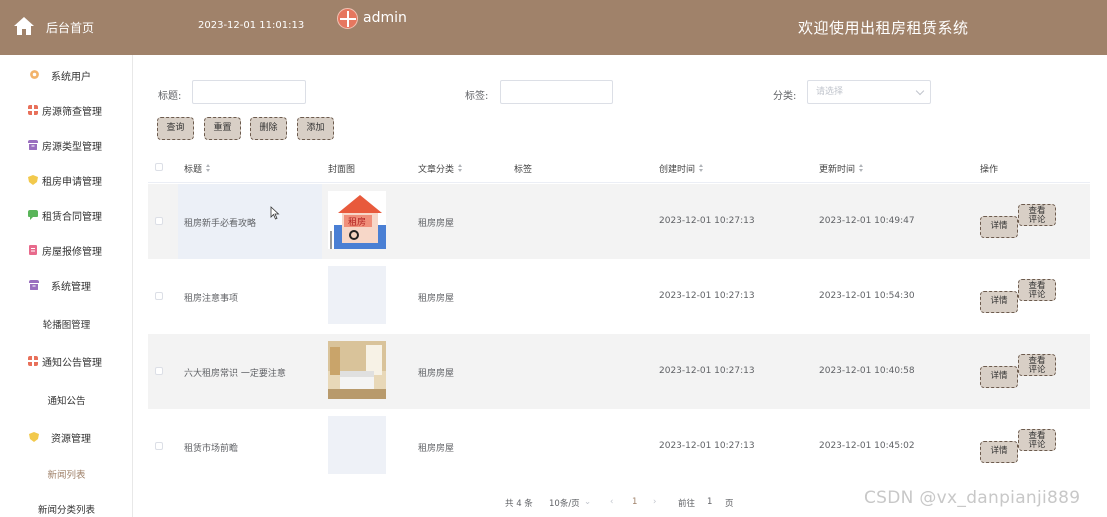 Image resolution: width=1107 pixels, height=517 pixels. What do you see at coordinates (436, 224) in the screenshot?
I see `row-category: 租房房屋` at bounding box center [436, 224].